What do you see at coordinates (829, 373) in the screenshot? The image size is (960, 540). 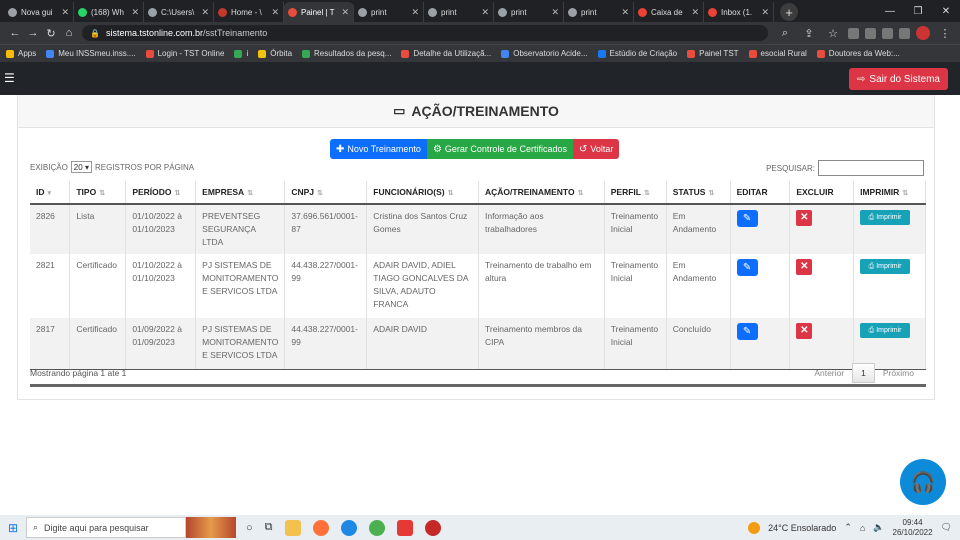 I see `pagination-previous: Anterior` at bounding box center [829, 373].